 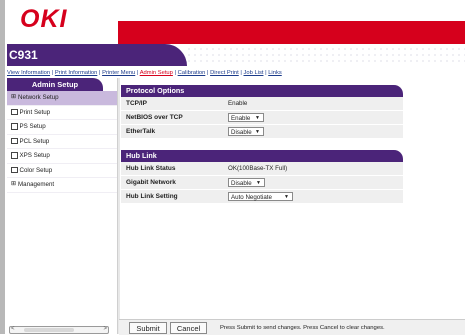 I want to click on sidebar-item-label: Network Setup, so click(x=38, y=97).